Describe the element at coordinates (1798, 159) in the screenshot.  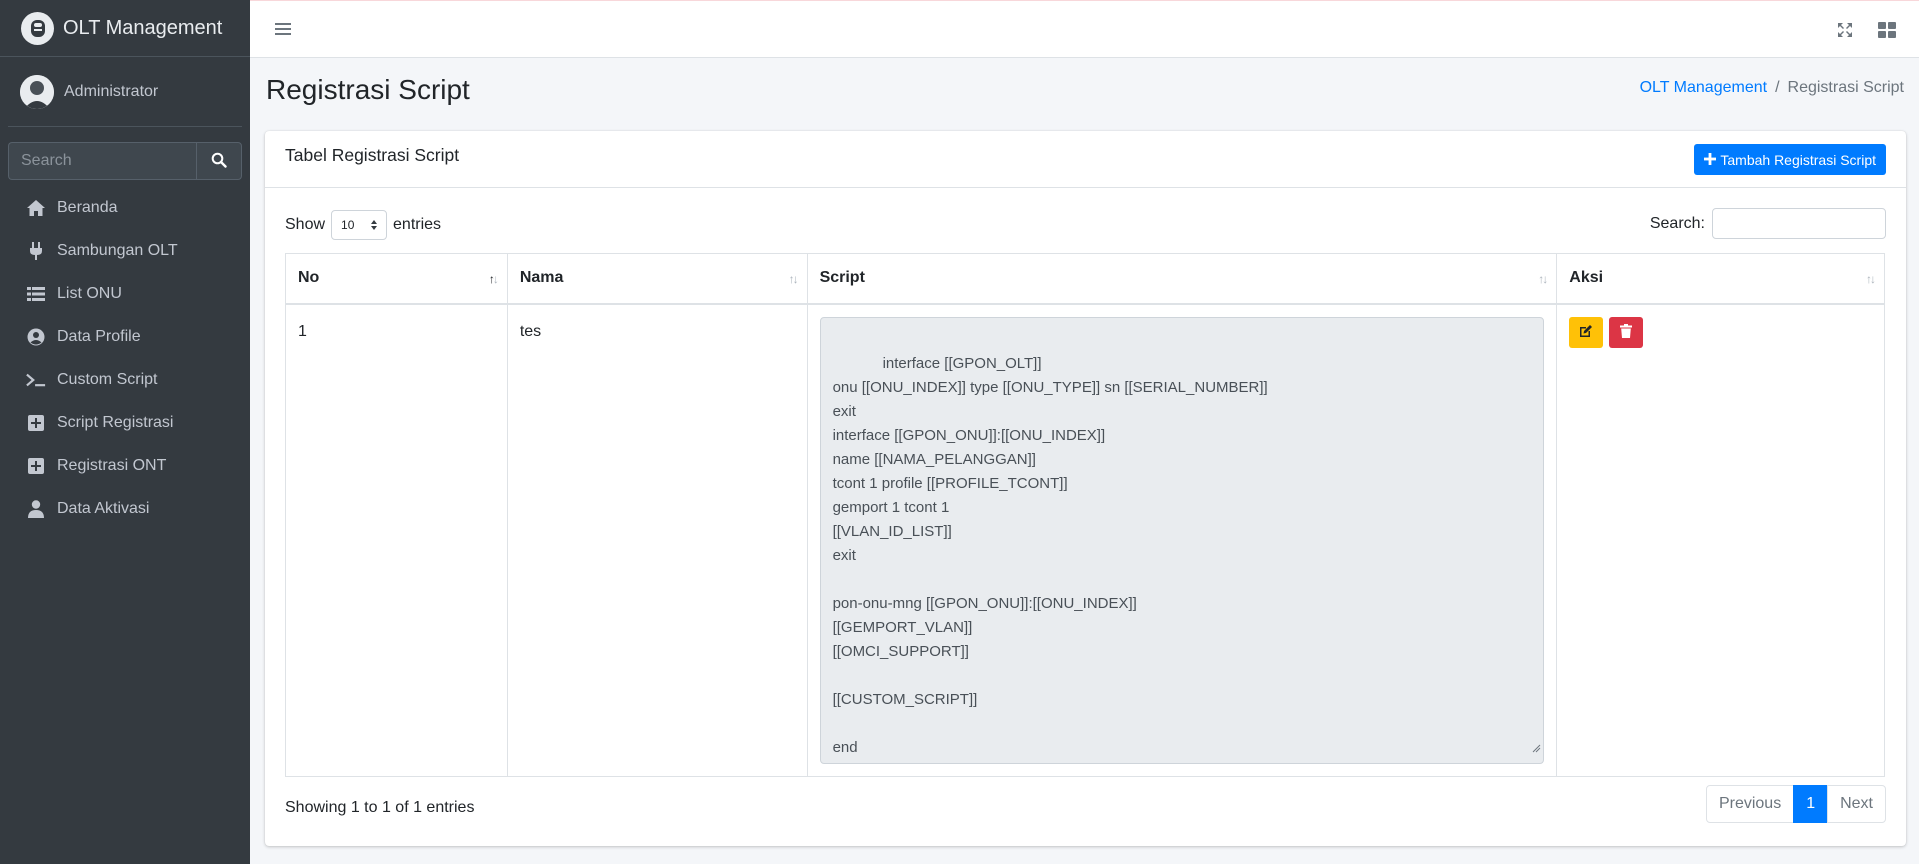
I see `add-button-label: Tambah Registrasi Script` at that location.